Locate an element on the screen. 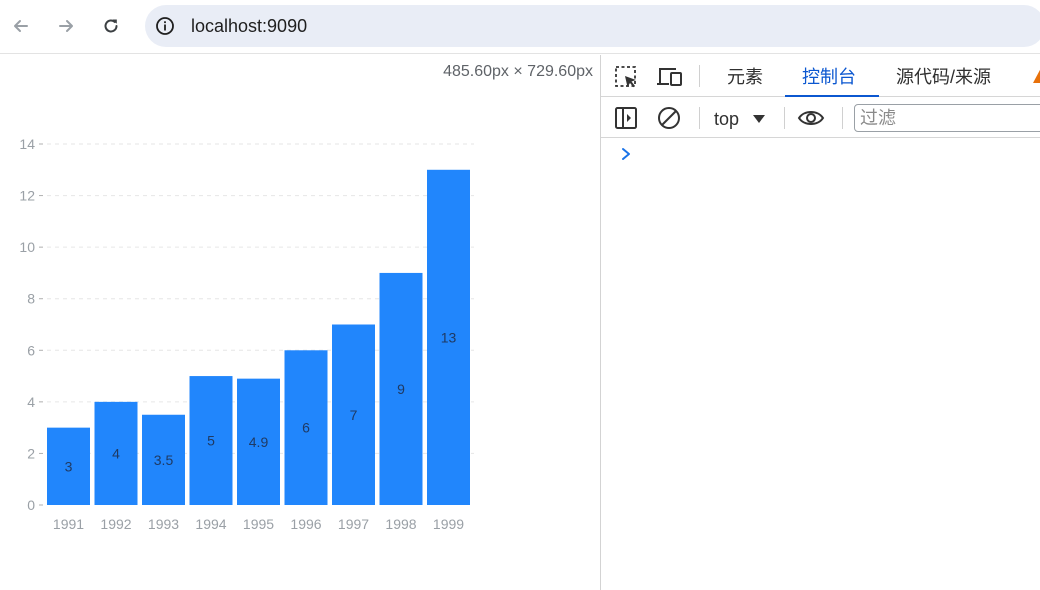 The width and height of the screenshot is (1040, 590). url-text: localhost:9090 is located at coordinates (249, 25).